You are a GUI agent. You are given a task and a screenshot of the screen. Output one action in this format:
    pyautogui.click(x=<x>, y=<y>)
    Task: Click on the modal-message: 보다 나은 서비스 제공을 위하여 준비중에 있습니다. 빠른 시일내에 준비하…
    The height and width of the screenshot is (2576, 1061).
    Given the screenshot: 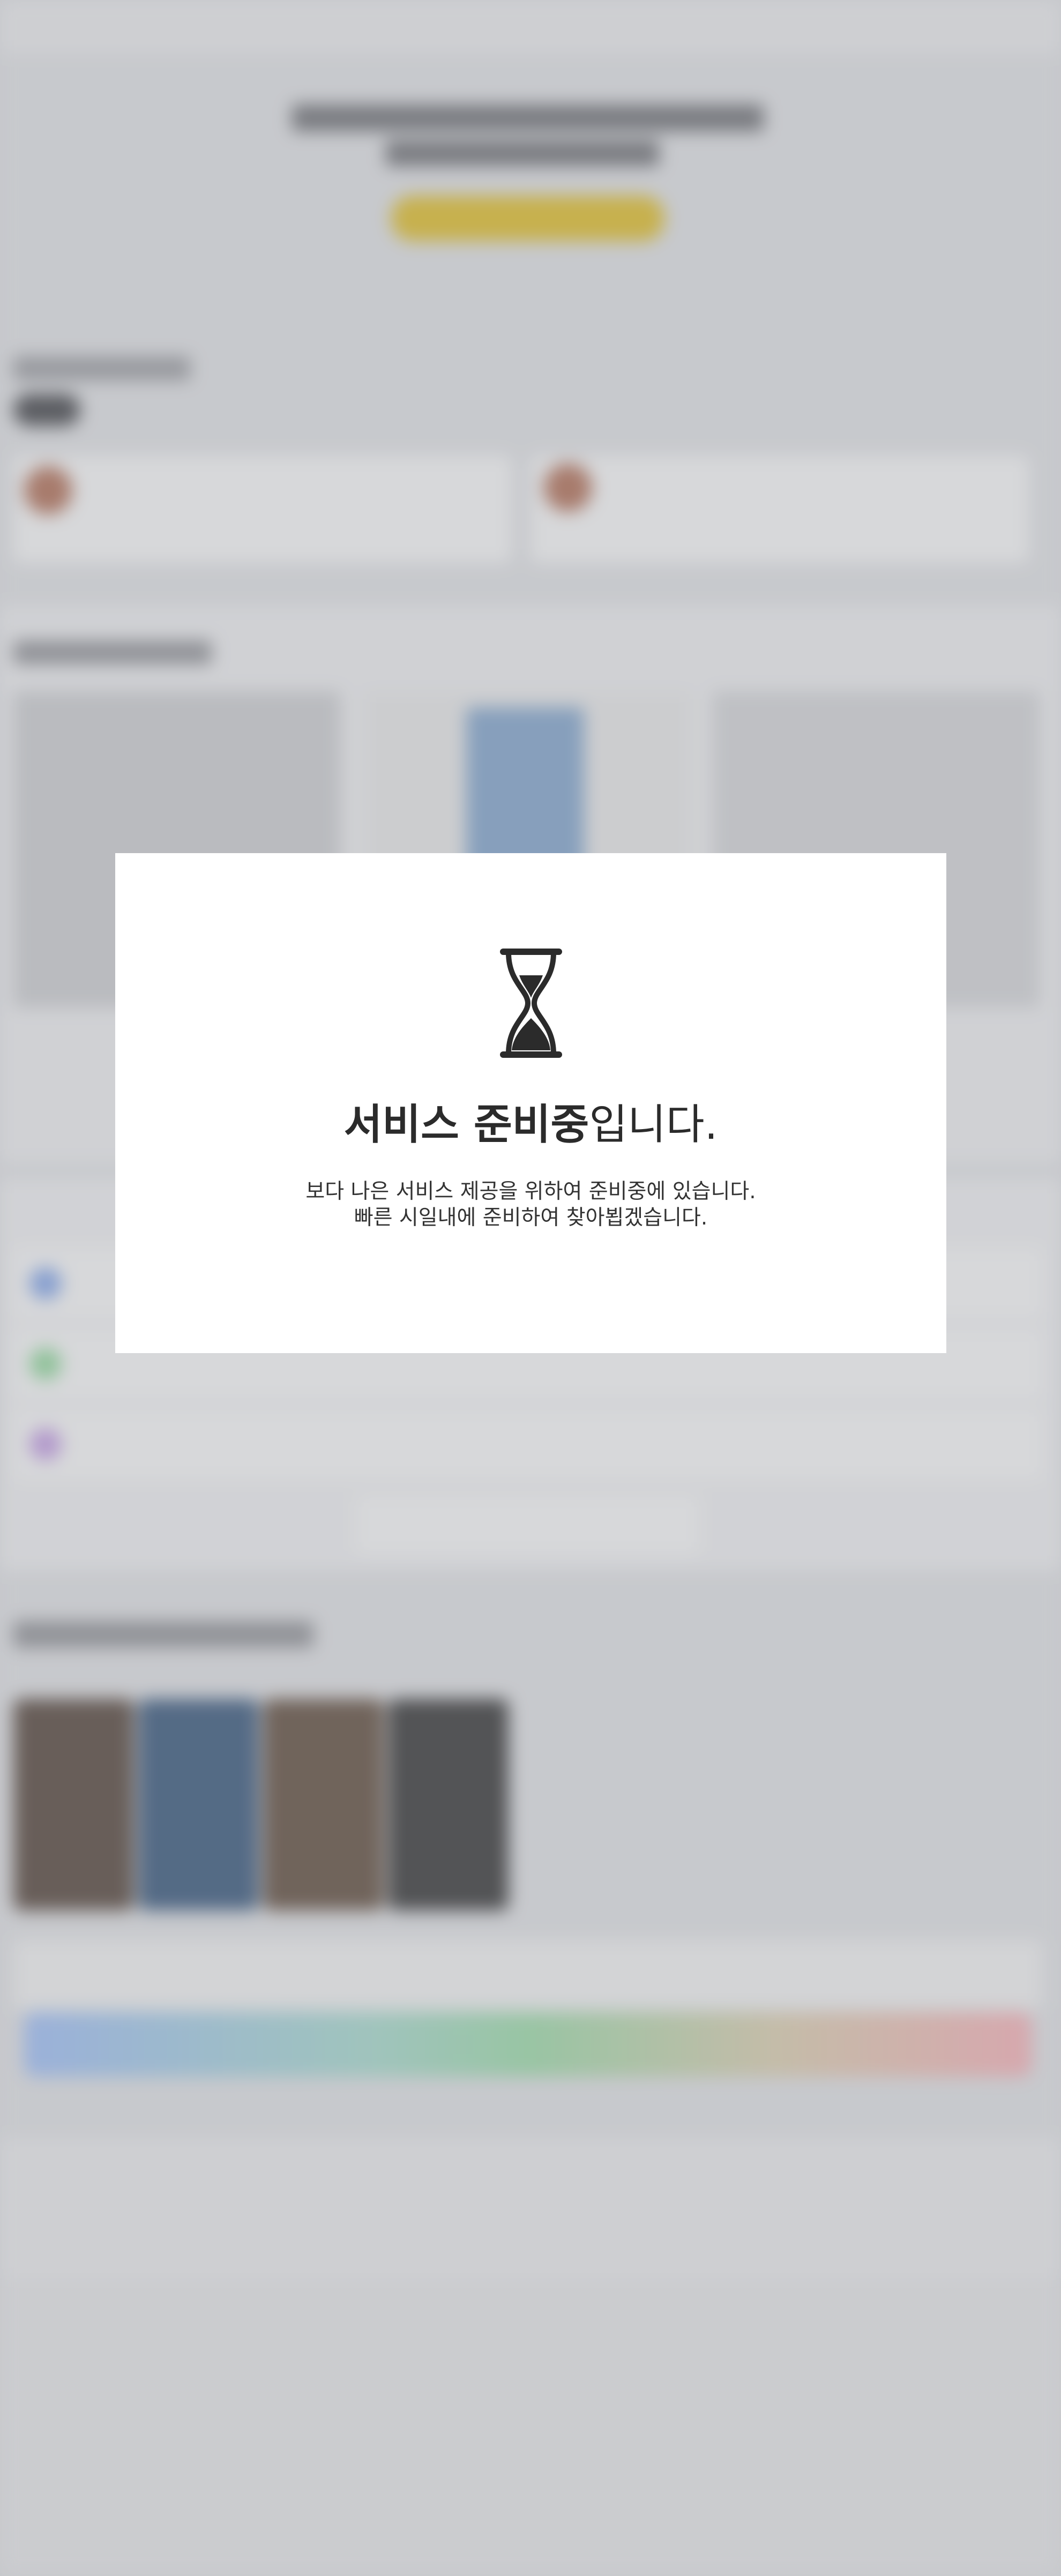 What is the action you would take?
    pyautogui.click(x=530, y=1205)
    